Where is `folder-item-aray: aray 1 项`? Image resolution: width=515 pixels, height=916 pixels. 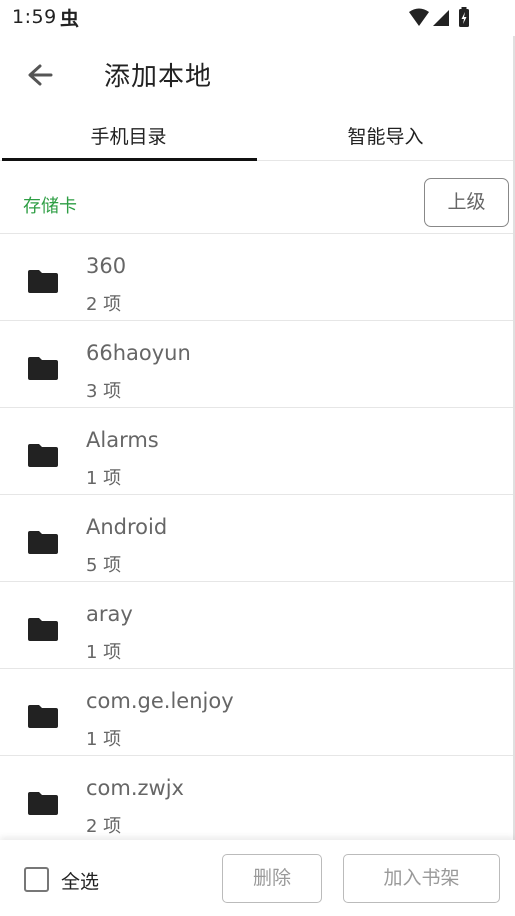 folder-item-aray: aray 1 项 is located at coordinates (257, 625).